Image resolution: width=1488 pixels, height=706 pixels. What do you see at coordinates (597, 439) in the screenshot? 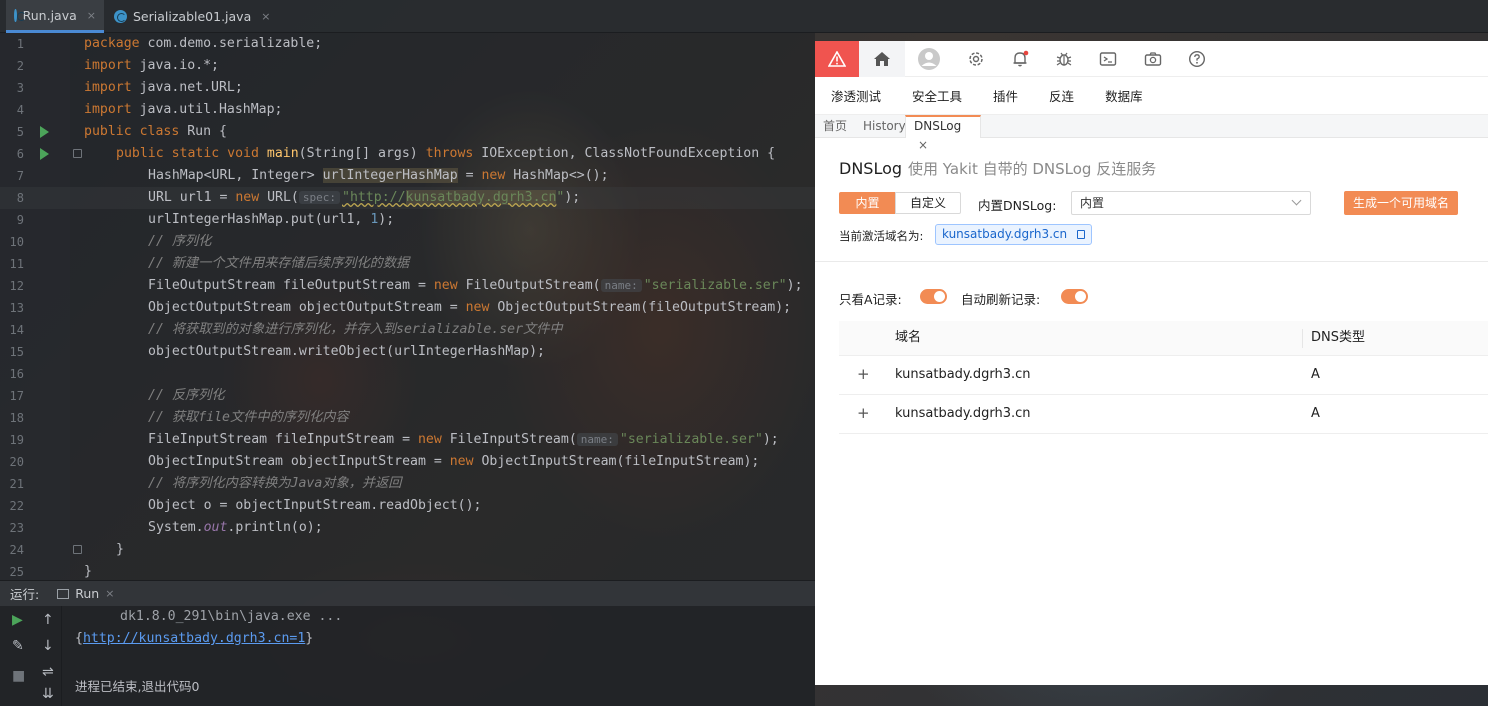
I see `parameter-hint: name:` at bounding box center [597, 439].